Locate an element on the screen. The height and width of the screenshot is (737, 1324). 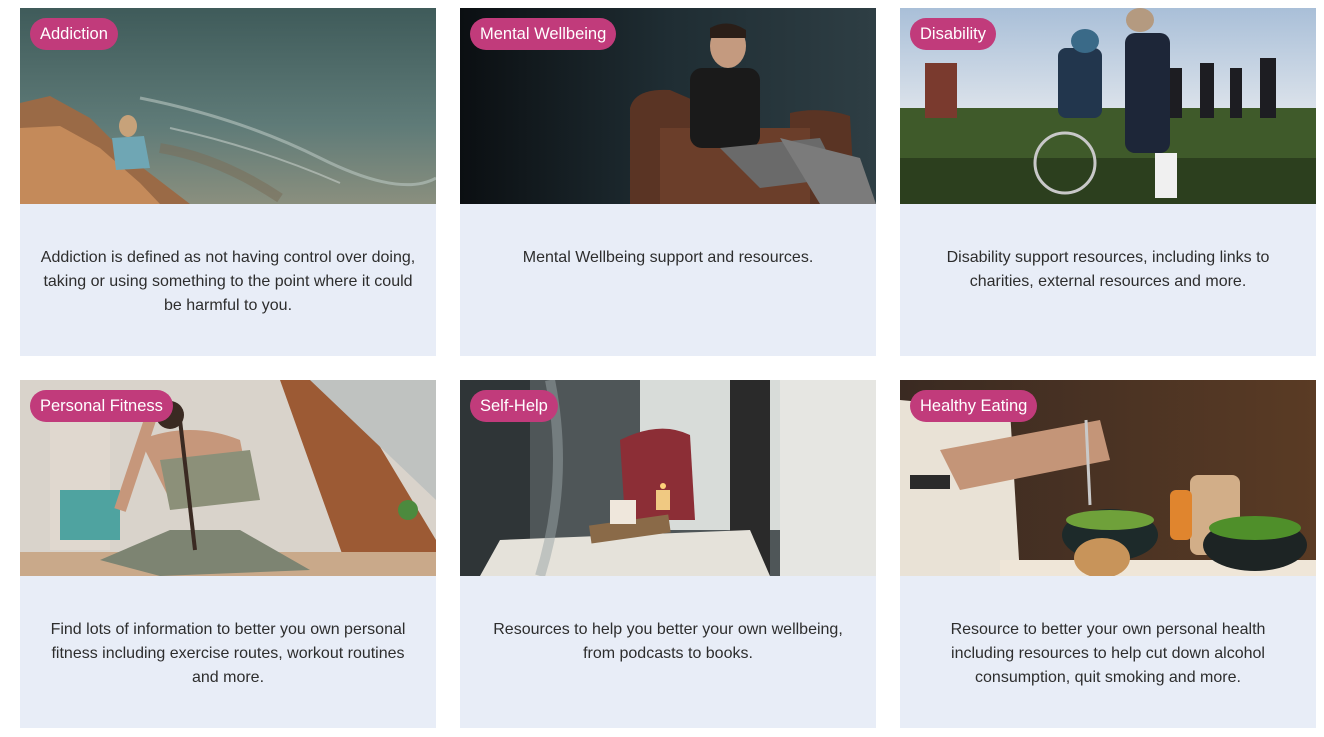
card-image: Mental Wellbeing is located at coordinates (668, 106).